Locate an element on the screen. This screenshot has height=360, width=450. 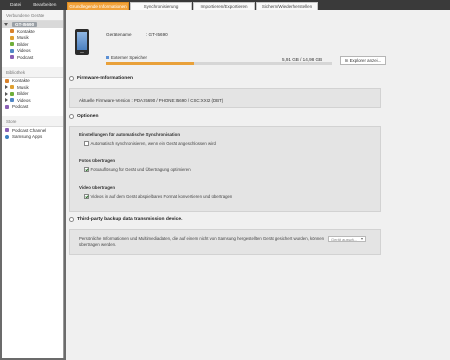
device-name: GT-I5690 is located at coordinates (25, 24).